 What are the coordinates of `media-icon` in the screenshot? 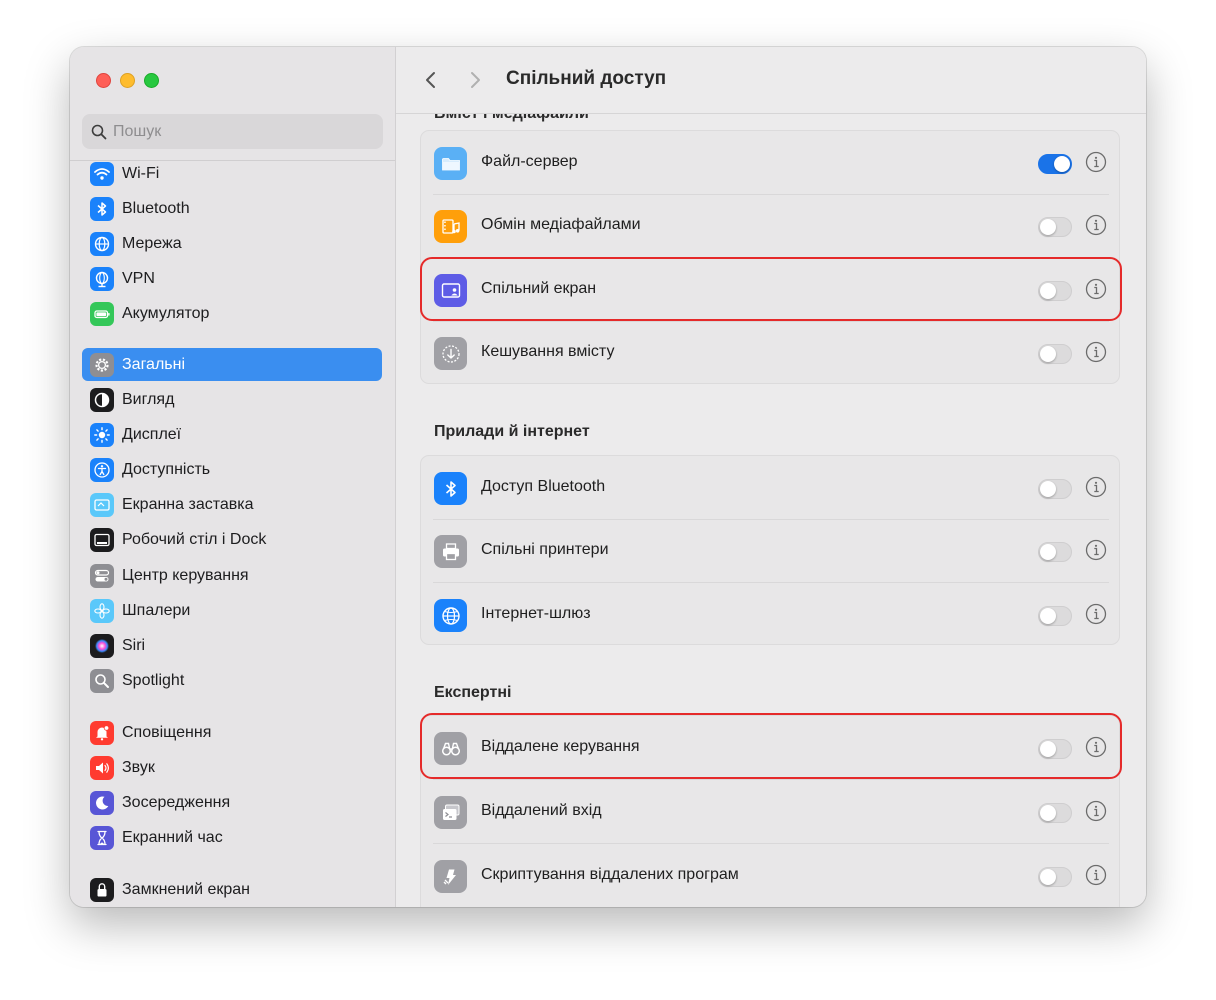 It's located at (450, 226).